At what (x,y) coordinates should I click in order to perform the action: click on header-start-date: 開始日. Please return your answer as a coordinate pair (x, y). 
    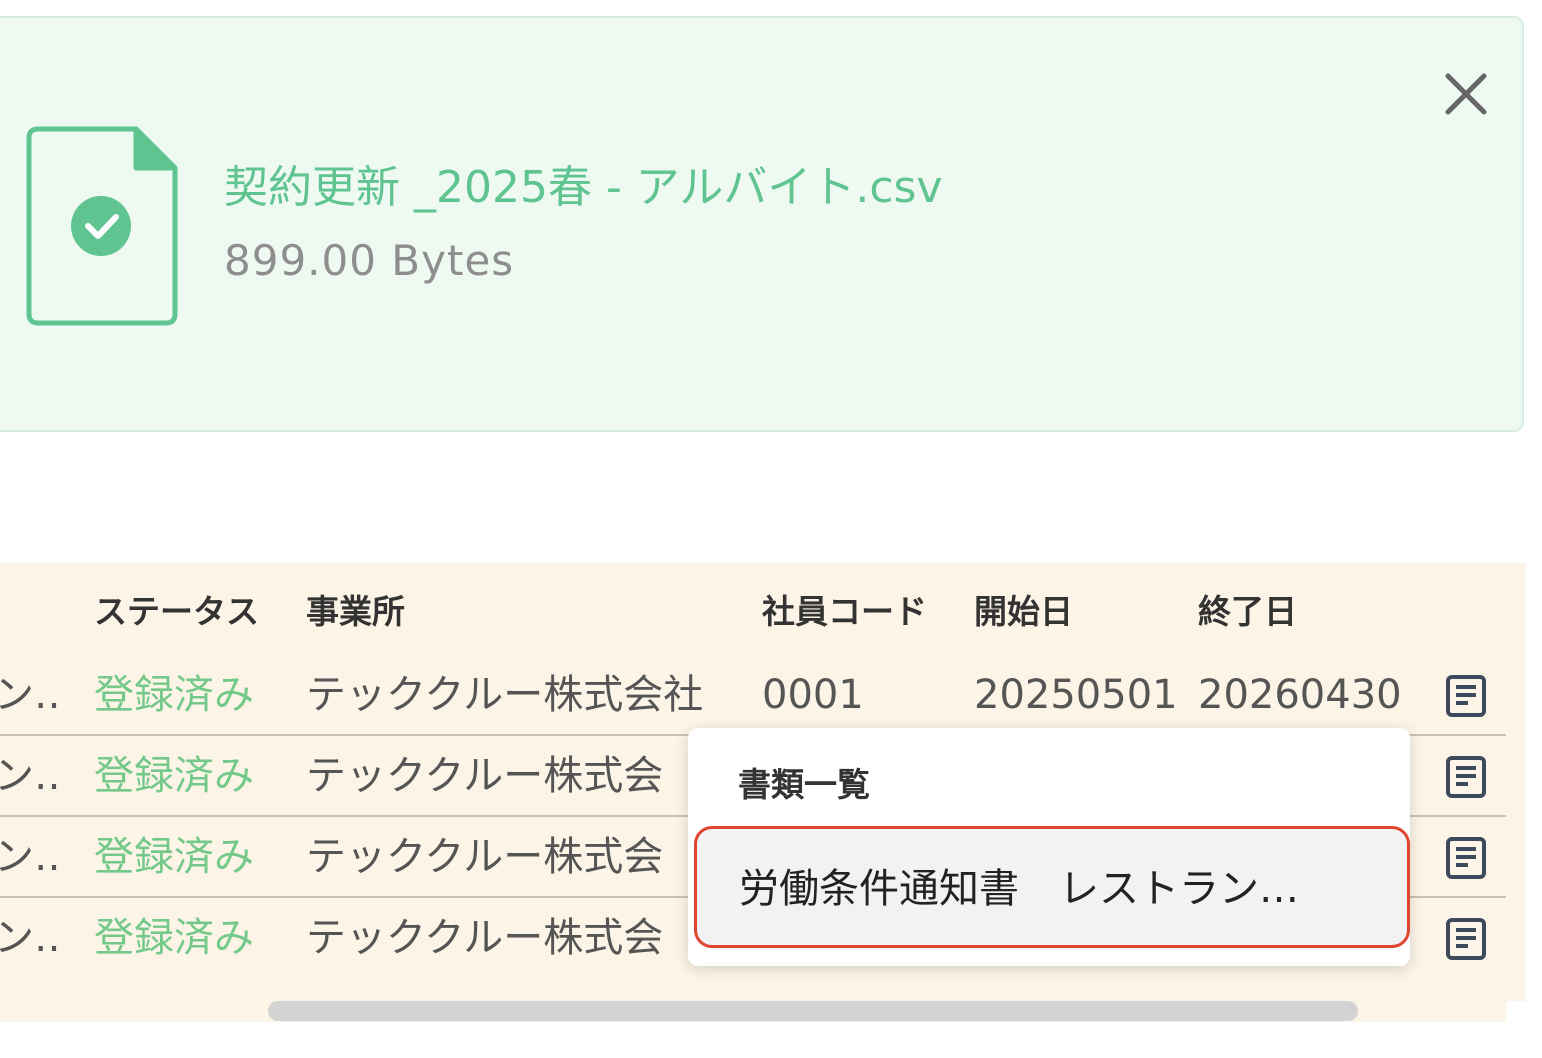
    Looking at the image, I should click on (1023, 611).